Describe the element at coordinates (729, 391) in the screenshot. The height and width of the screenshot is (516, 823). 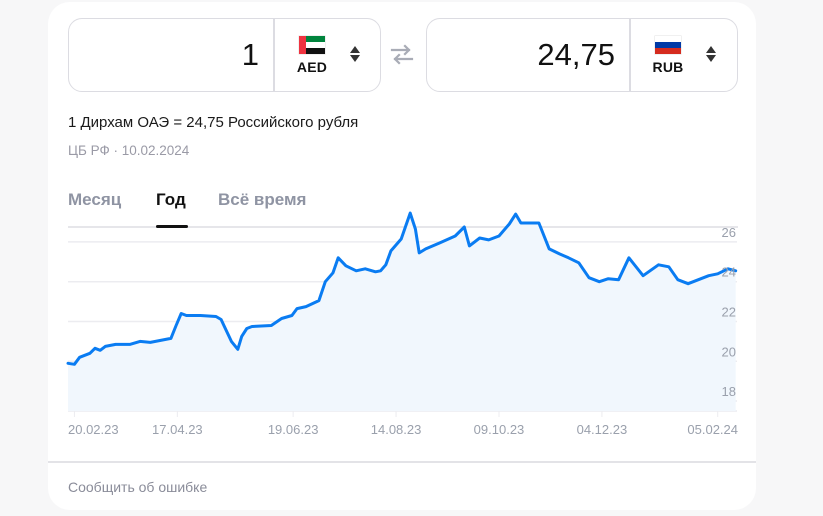
I see `y-tick-label: 18` at that location.